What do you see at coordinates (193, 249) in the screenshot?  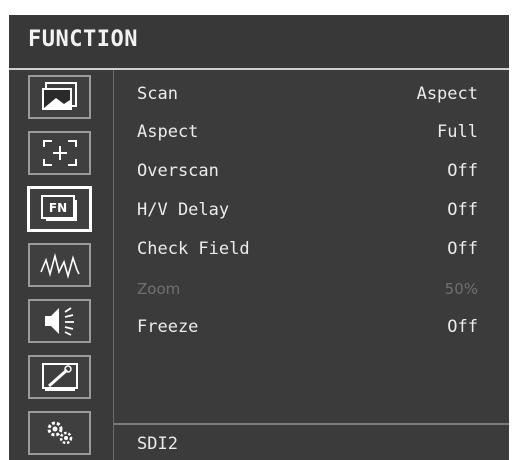 I see `menu-item-label: Check Field` at bounding box center [193, 249].